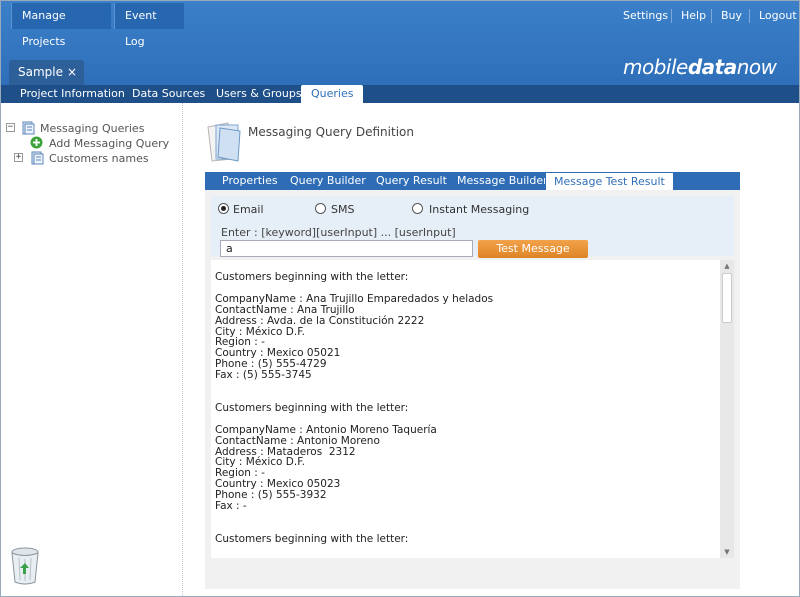 This screenshot has height=597, width=800. What do you see at coordinates (332, 94) in the screenshot?
I see `subnav-queries: Queries` at bounding box center [332, 94].